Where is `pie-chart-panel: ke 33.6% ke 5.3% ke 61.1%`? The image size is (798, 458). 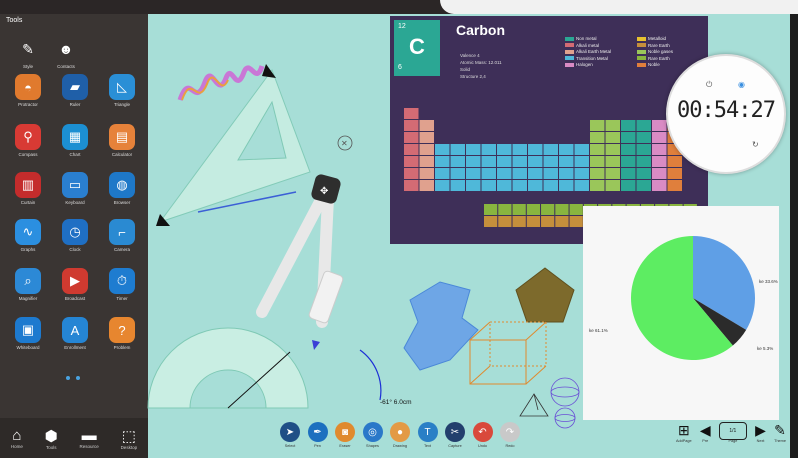
pie-chart-panel: ke 33.6% ke 5.3% ke 61.1% is located at coordinates (681, 313).